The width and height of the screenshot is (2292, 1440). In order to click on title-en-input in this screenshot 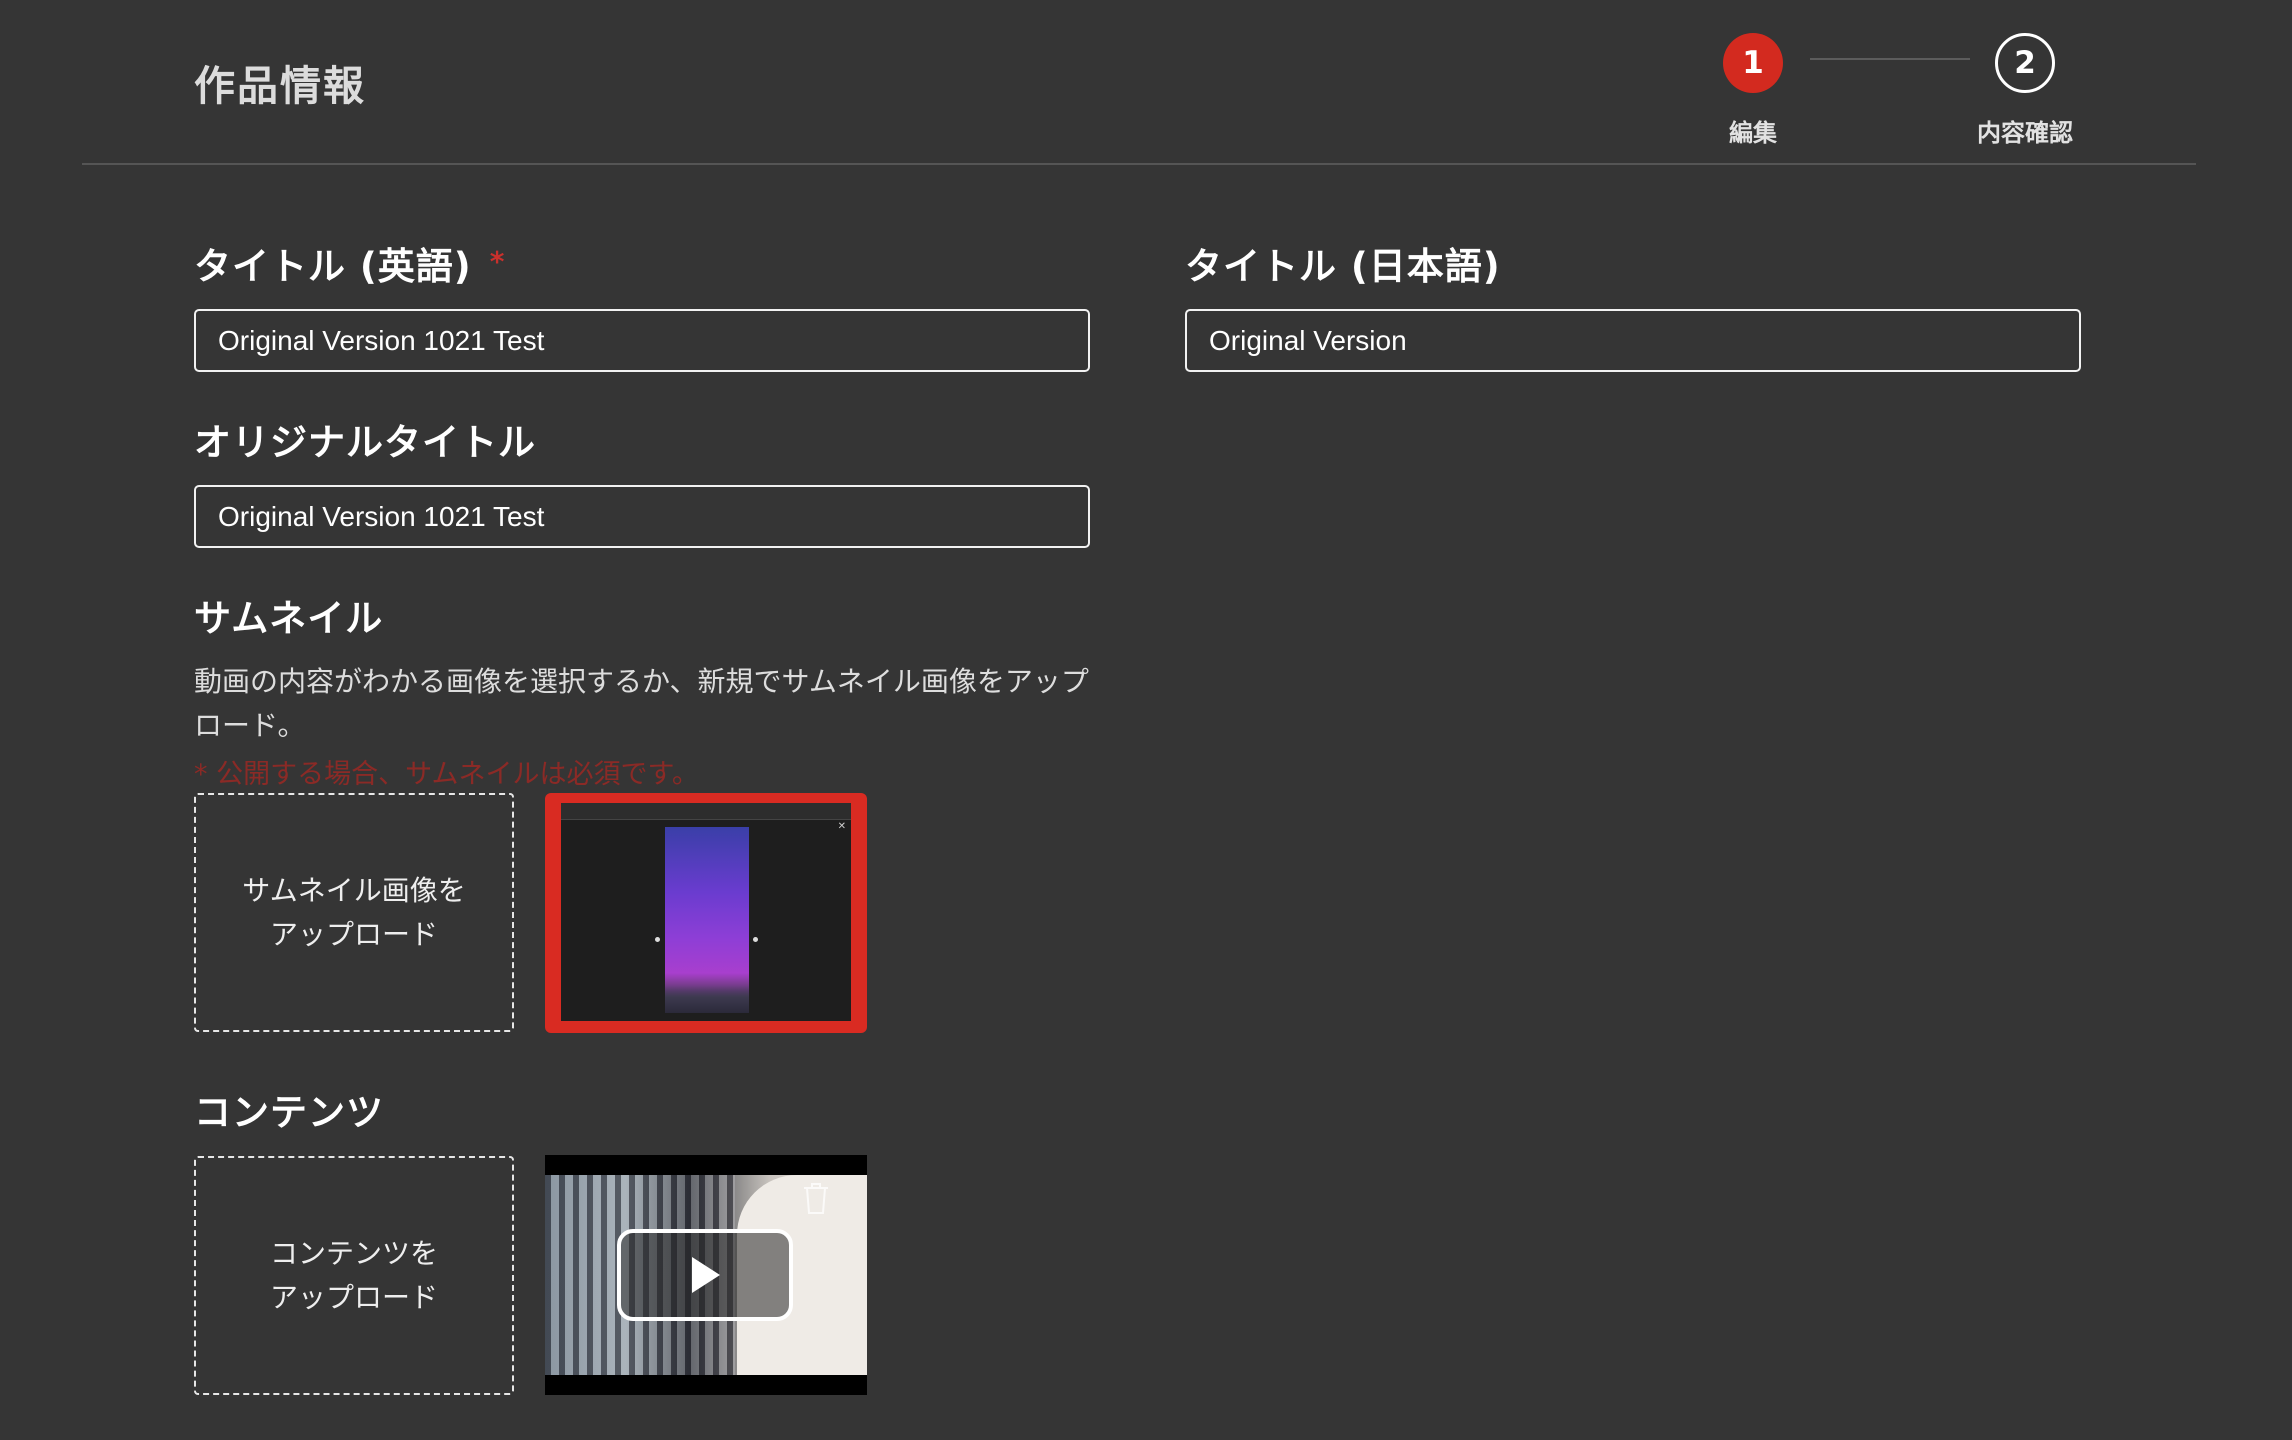, I will do `click(642, 340)`.